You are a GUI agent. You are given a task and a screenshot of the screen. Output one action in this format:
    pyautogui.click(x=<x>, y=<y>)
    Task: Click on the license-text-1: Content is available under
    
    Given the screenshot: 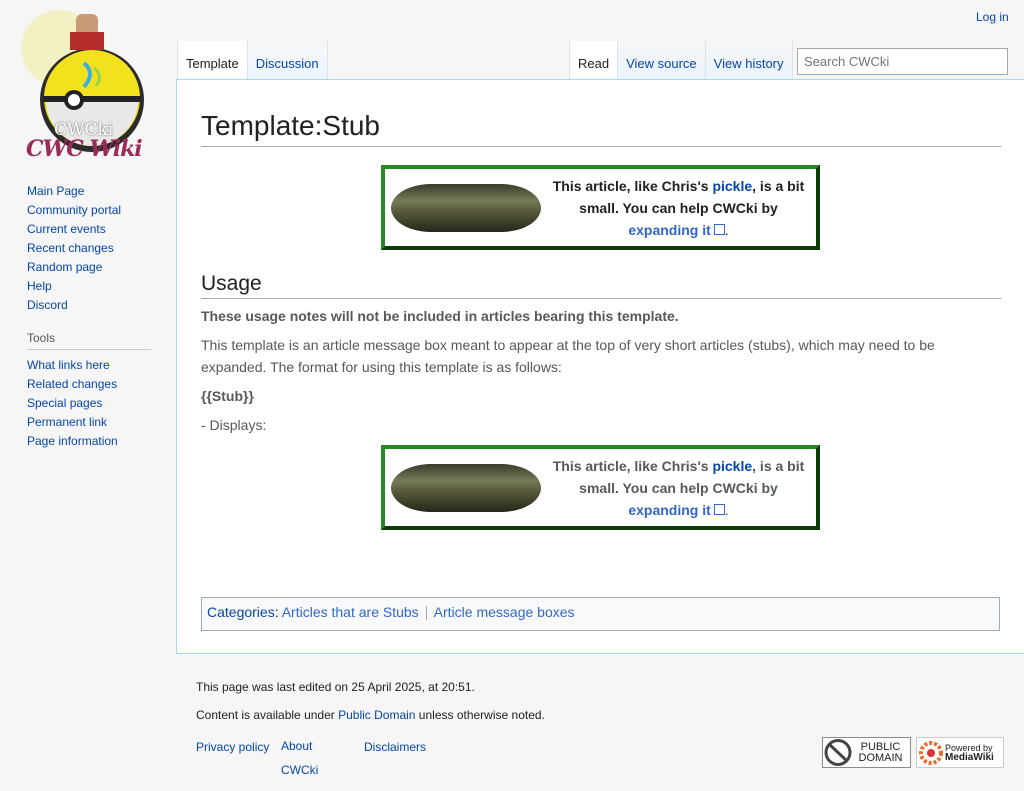 What is the action you would take?
    pyautogui.click(x=267, y=715)
    